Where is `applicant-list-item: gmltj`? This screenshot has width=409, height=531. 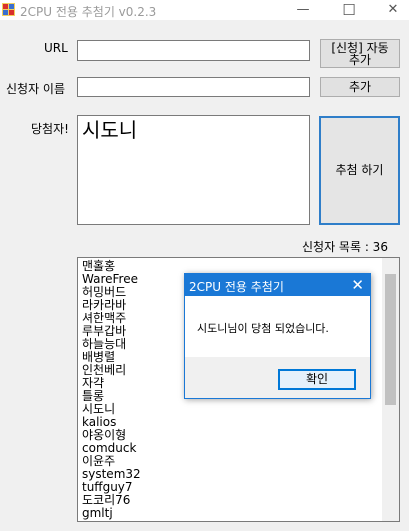 applicant-list-item: gmltj is located at coordinates (97, 513).